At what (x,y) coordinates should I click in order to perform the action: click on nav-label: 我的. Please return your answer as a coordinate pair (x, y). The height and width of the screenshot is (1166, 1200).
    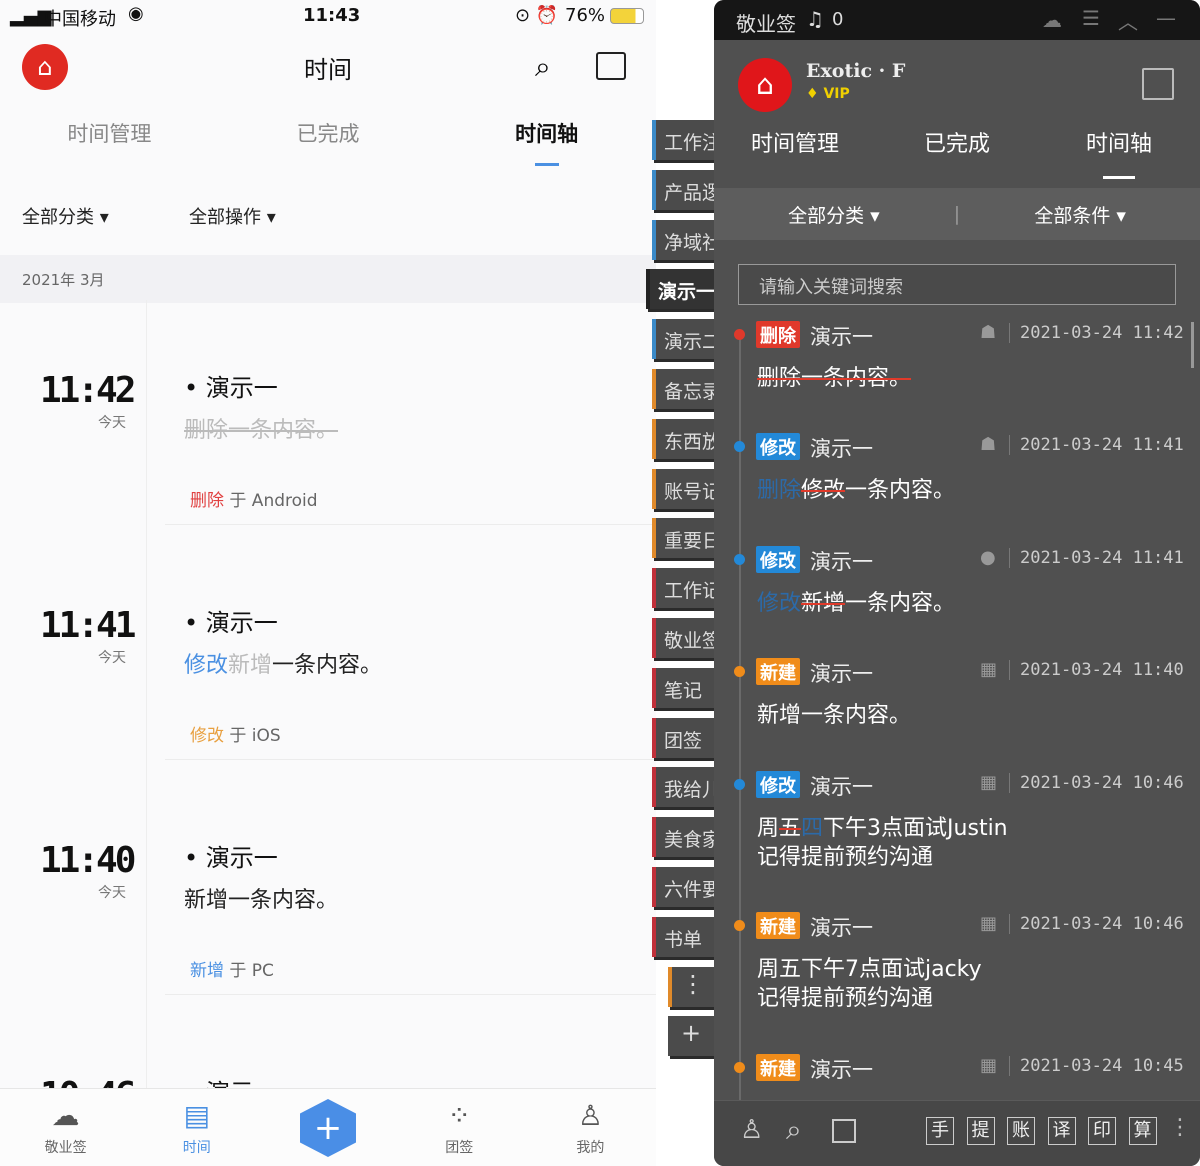
    Looking at the image, I should click on (590, 1148).